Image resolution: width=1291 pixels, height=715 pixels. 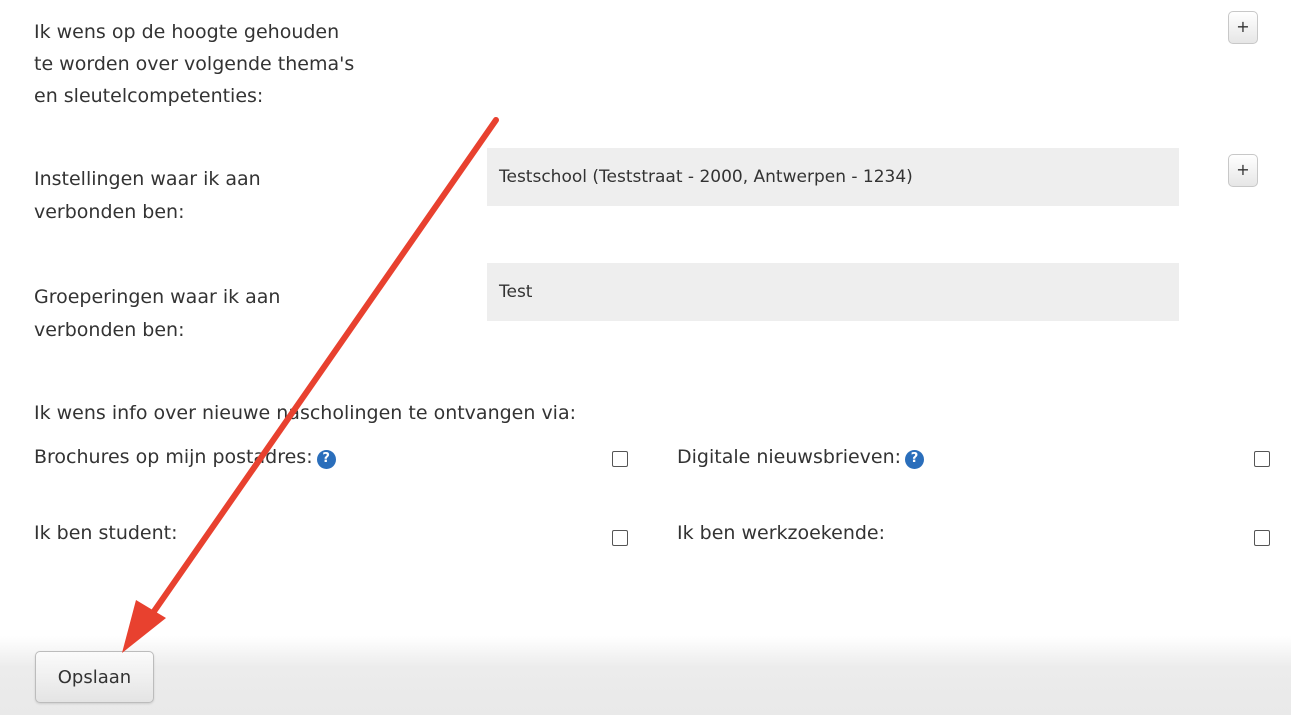 What do you see at coordinates (149, 96) in the screenshot?
I see `themes-label-line-3: en sleutelcompetenties:` at bounding box center [149, 96].